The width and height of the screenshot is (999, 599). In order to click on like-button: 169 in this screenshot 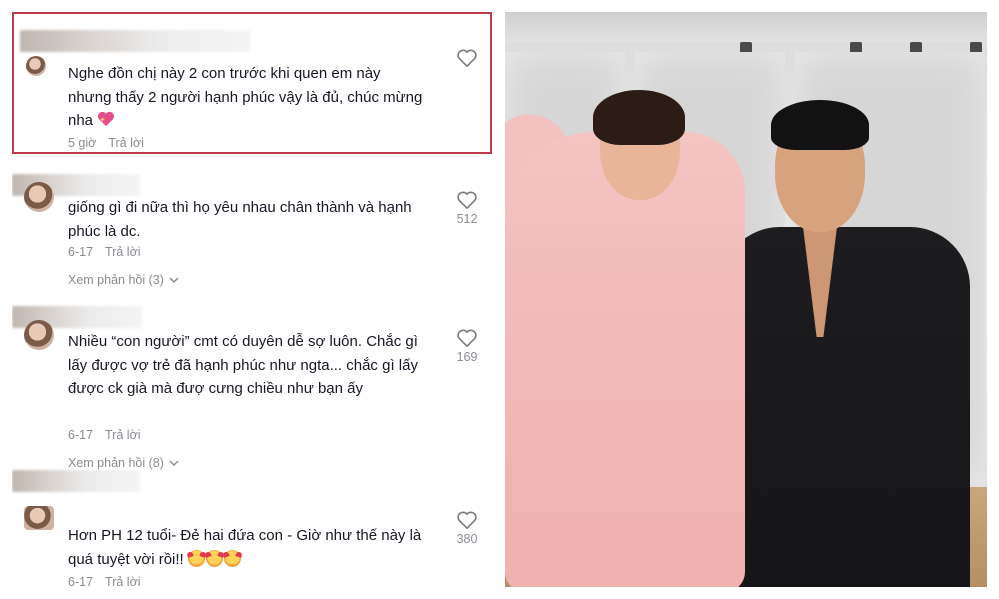, I will do `click(467, 346)`.